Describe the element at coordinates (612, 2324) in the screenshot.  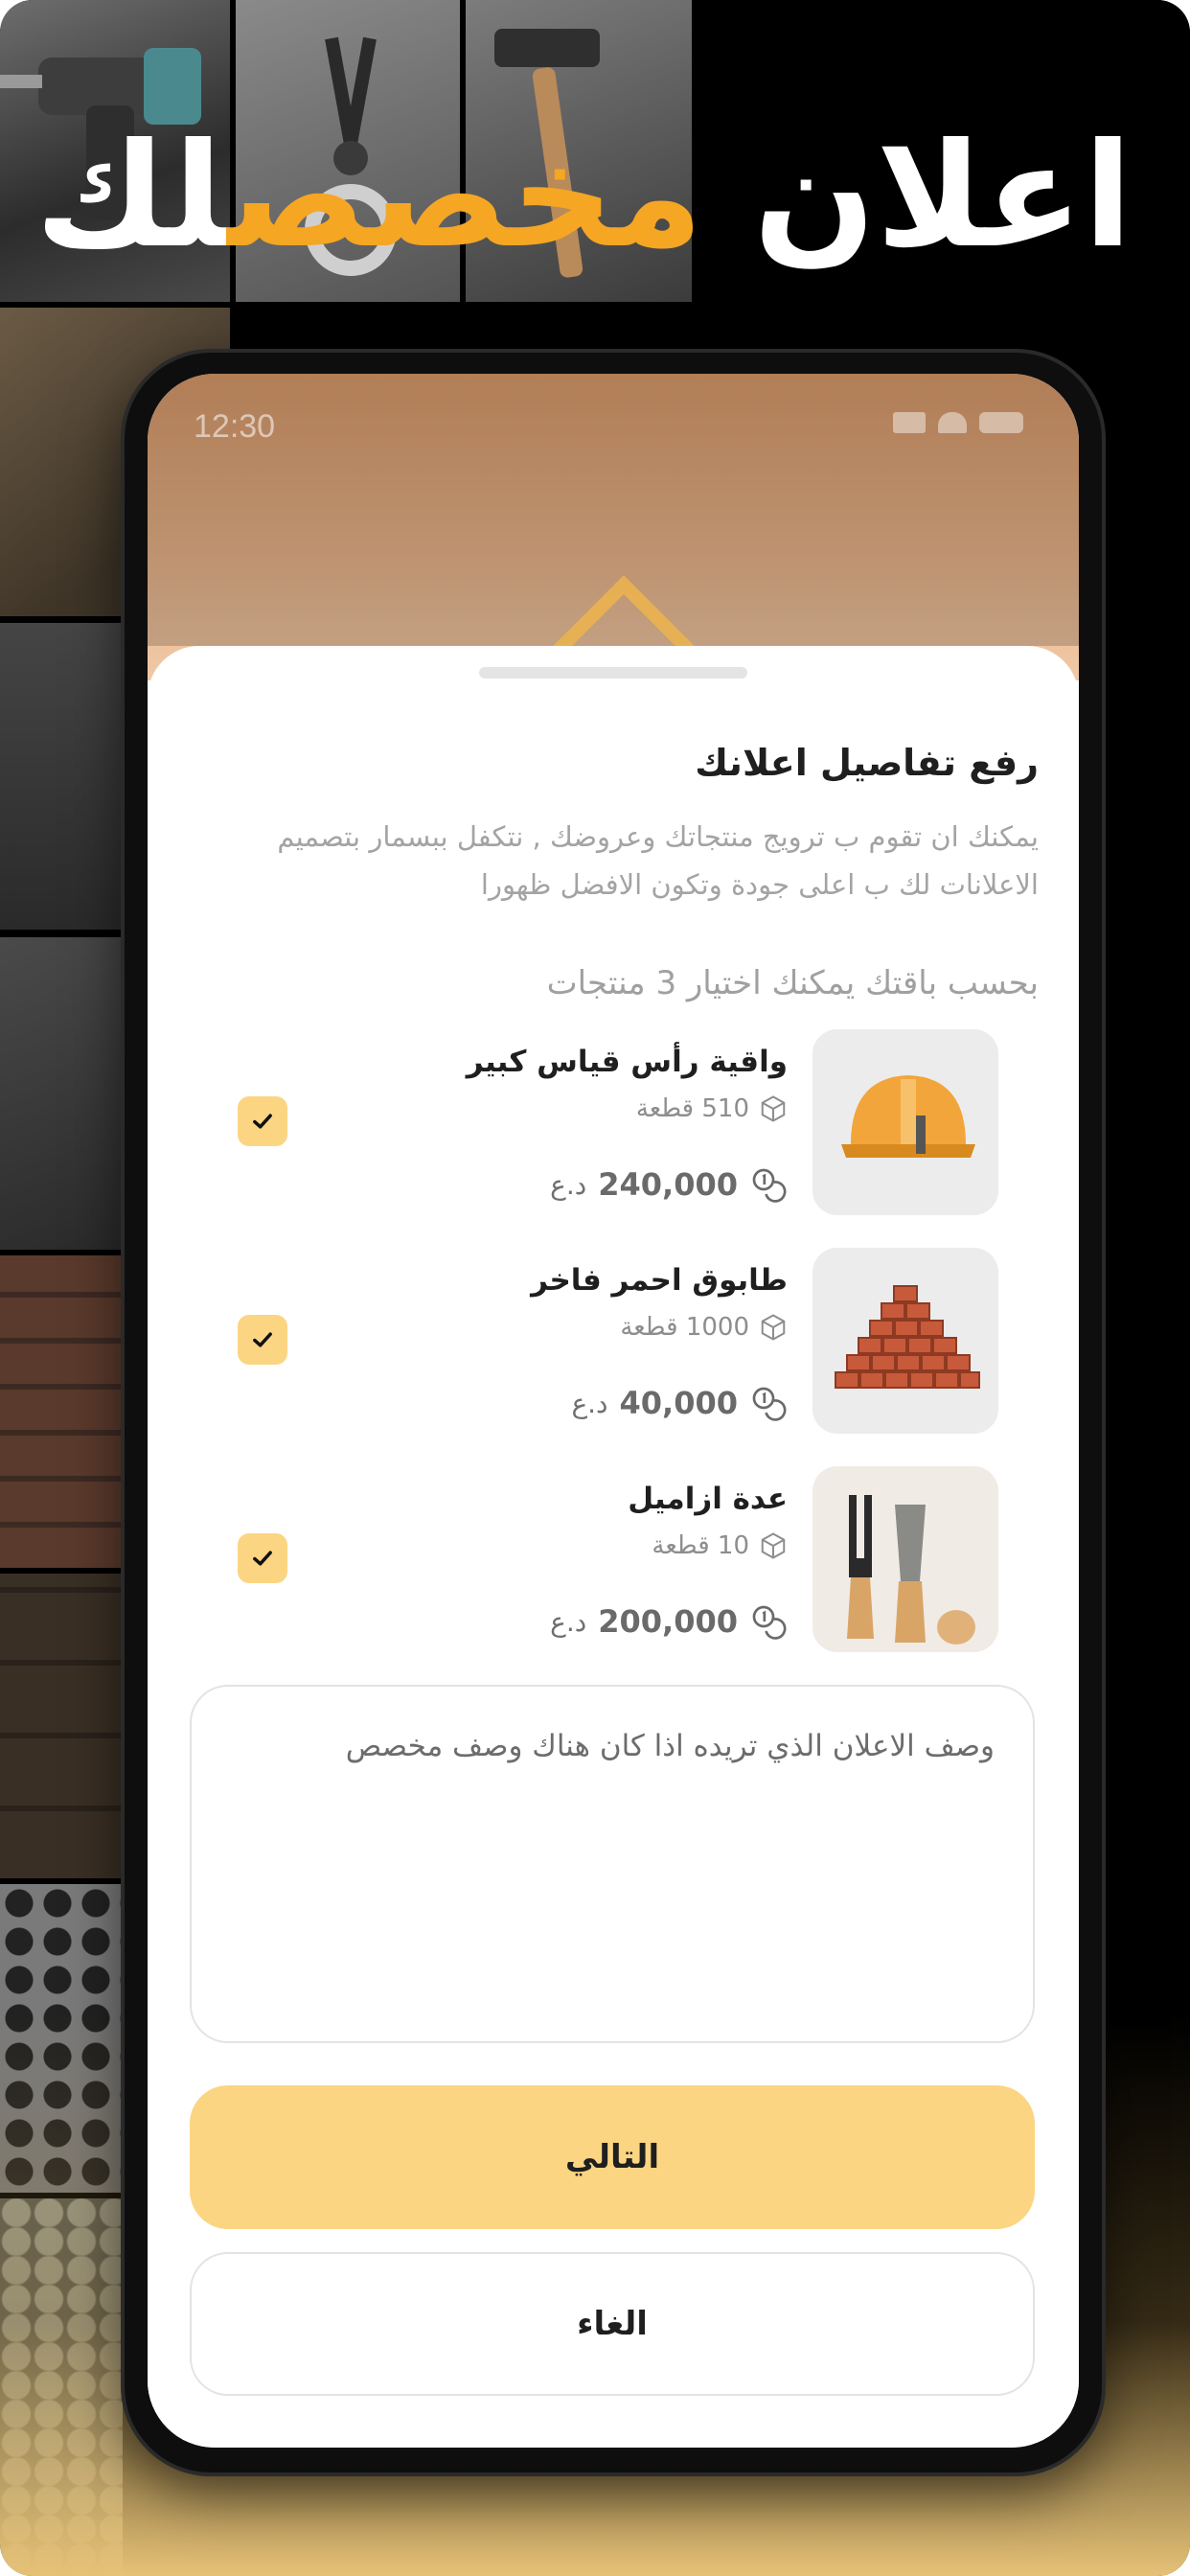
I see `cancel-button: الغاء` at that location.